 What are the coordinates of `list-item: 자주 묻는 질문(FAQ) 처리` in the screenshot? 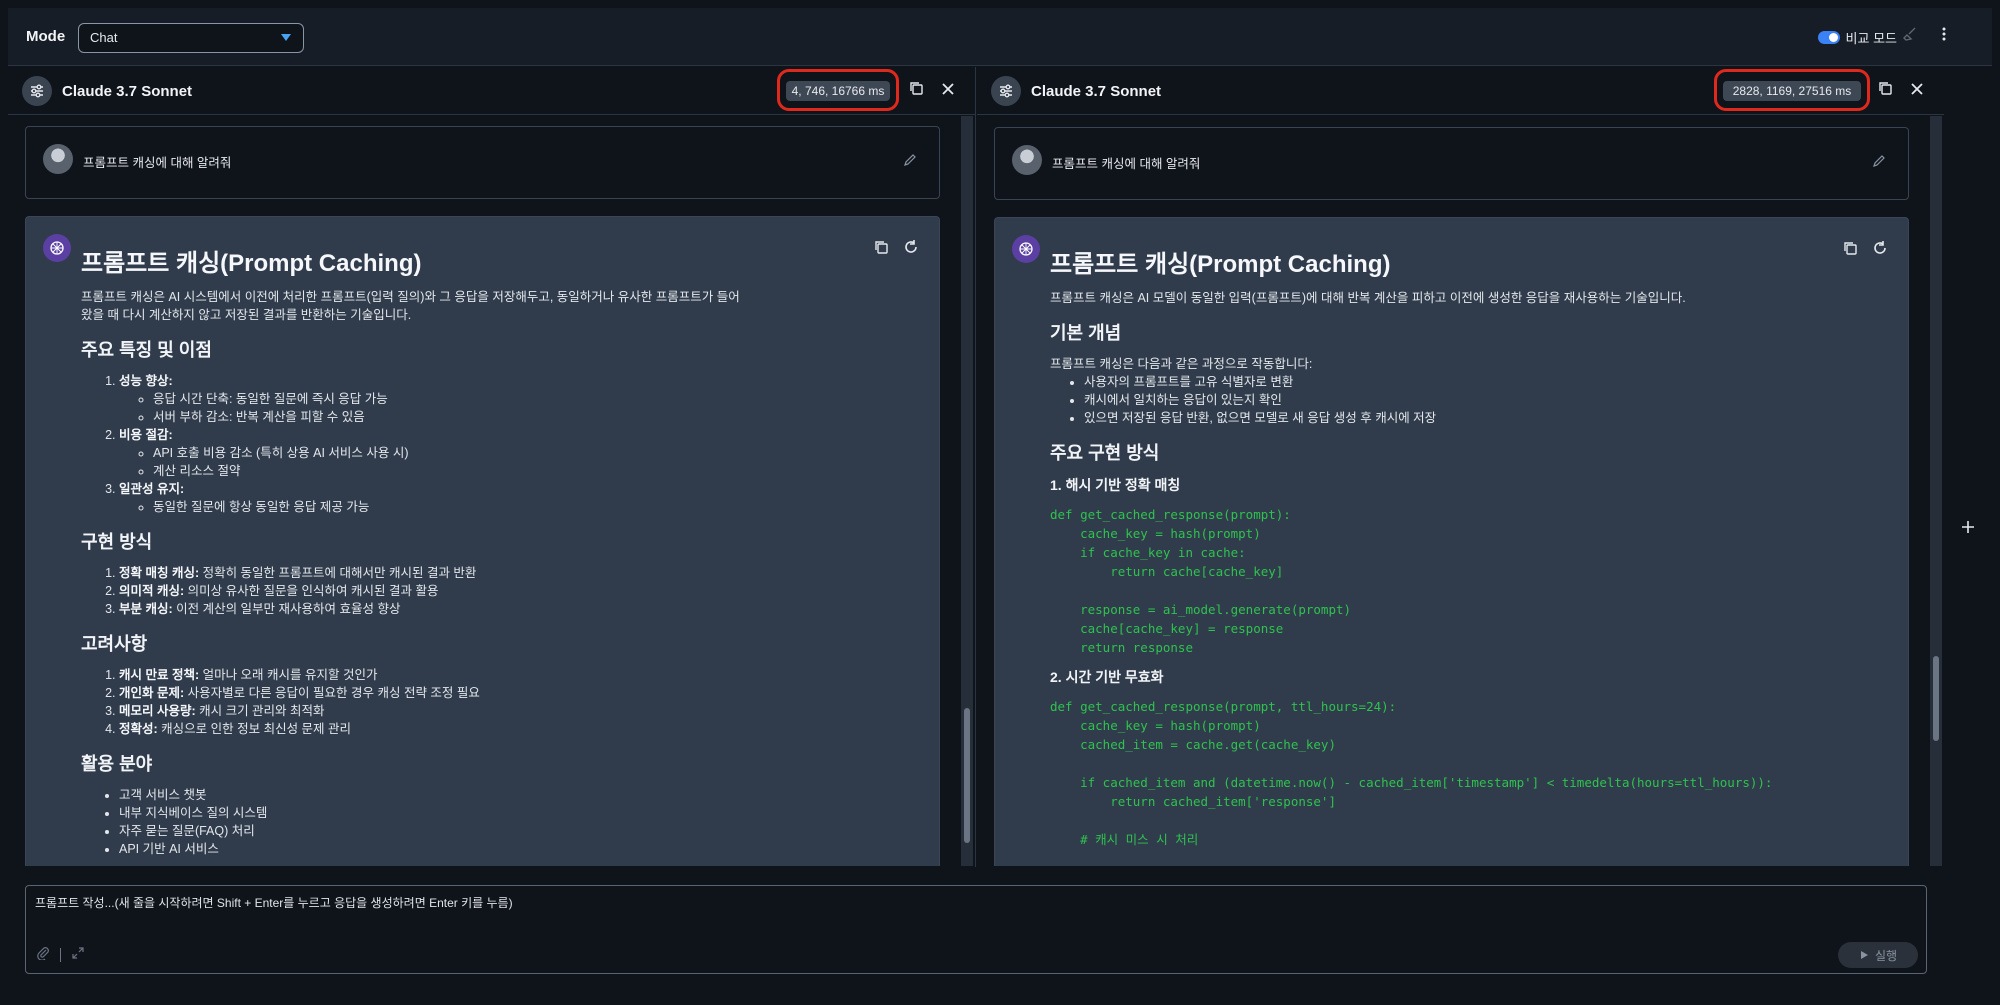 It's located at (509, 831).